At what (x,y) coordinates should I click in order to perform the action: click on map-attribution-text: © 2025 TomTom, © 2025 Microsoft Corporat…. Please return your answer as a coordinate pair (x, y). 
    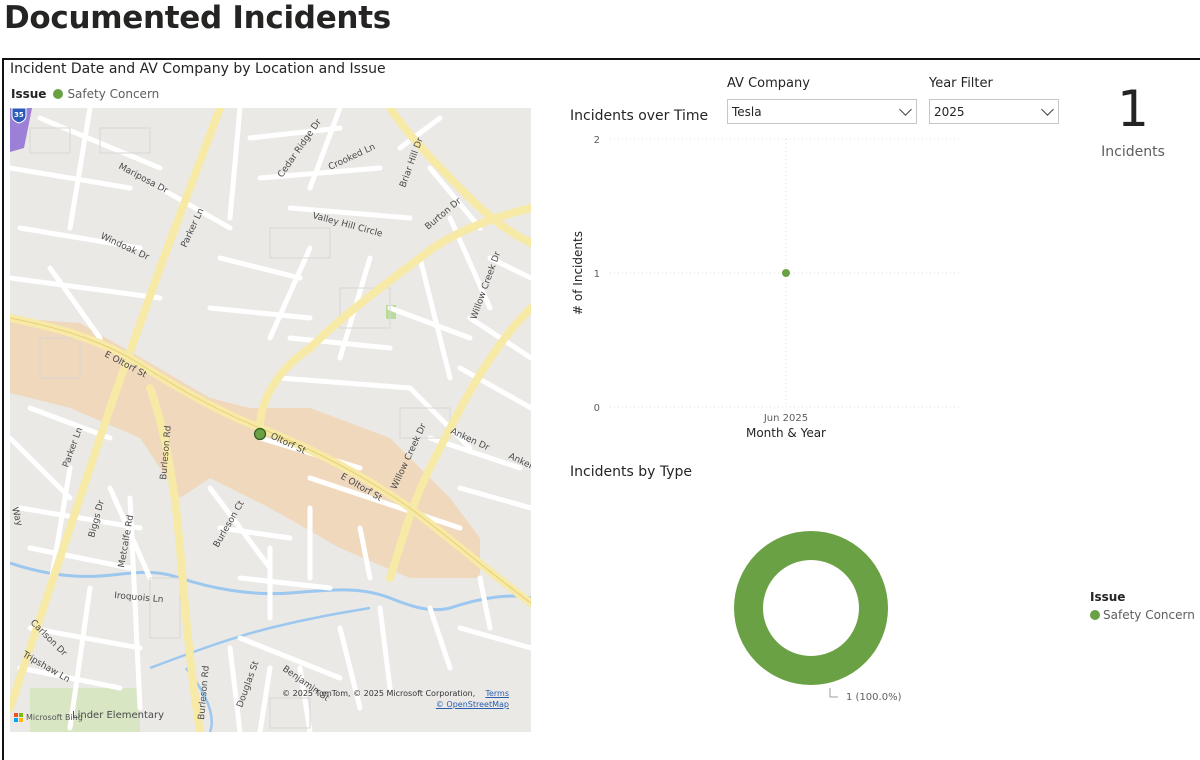
    Looking at the image, I should click on (379, 693).